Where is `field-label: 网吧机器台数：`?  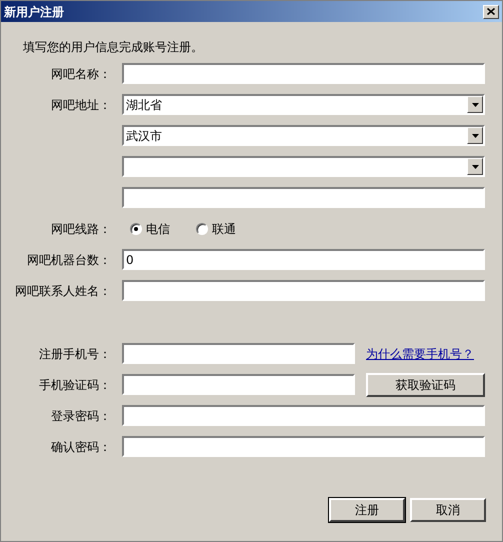
field-label: 网吧机器台数： is located at coordinates (69, 260).